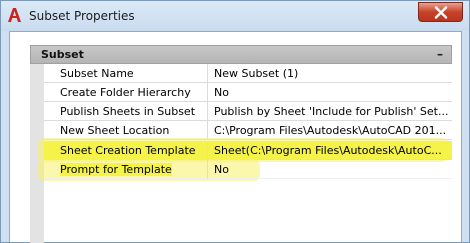  I want to click on property-row-create-folder-hierarchy: Create Folder Hierarchy No, so click(248, 92).